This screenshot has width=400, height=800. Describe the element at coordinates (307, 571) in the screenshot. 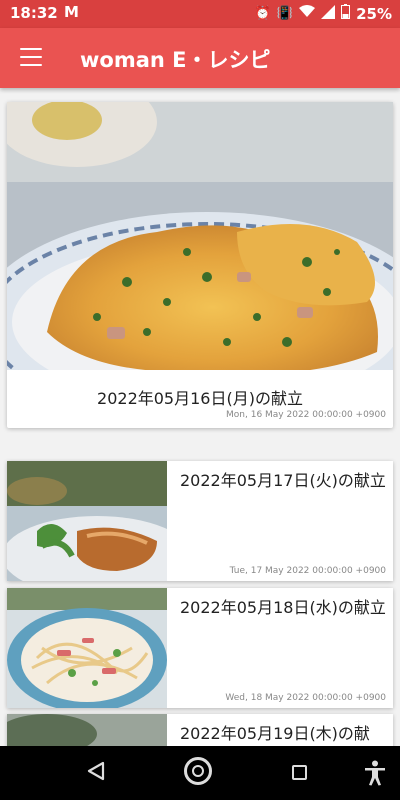

I see `recipe-date: Tue, 17 May 2022 00:00:00 +0900` at that location.